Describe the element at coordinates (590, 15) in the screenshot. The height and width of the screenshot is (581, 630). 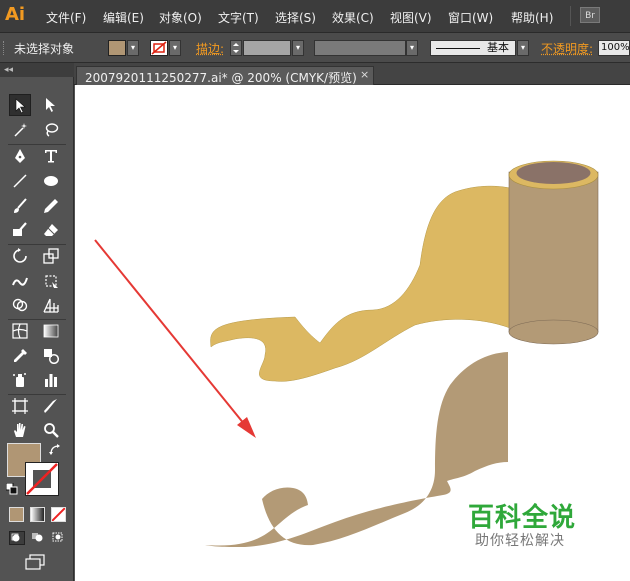
I see `bridge-button: Br` at that location.